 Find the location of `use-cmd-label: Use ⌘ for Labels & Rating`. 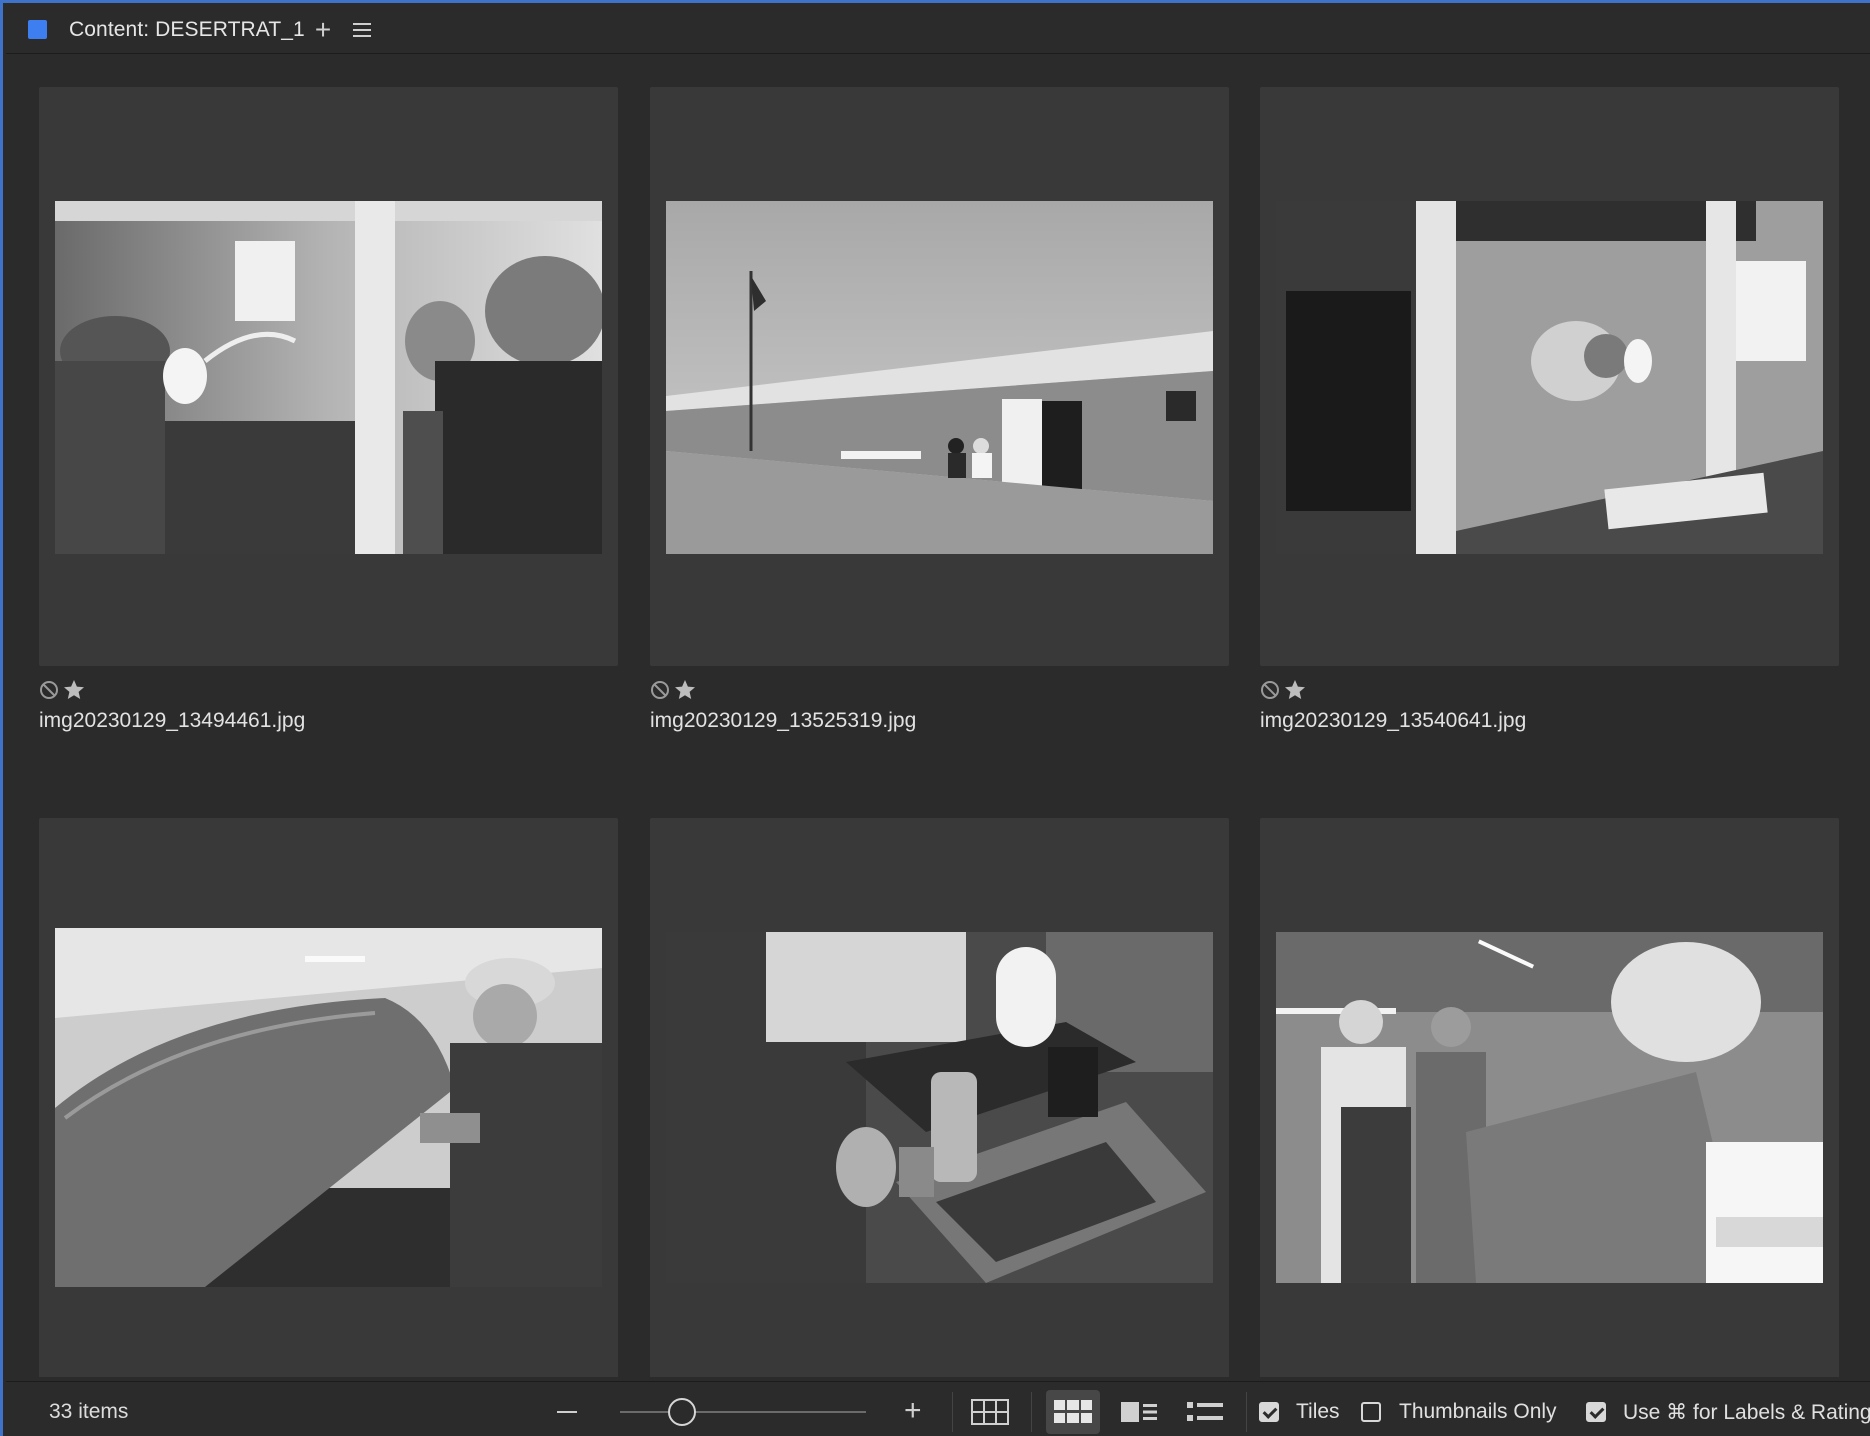

use-cmd-label: Use ⌘ for Labels & Rating is located at coordinates (1746, 1412).